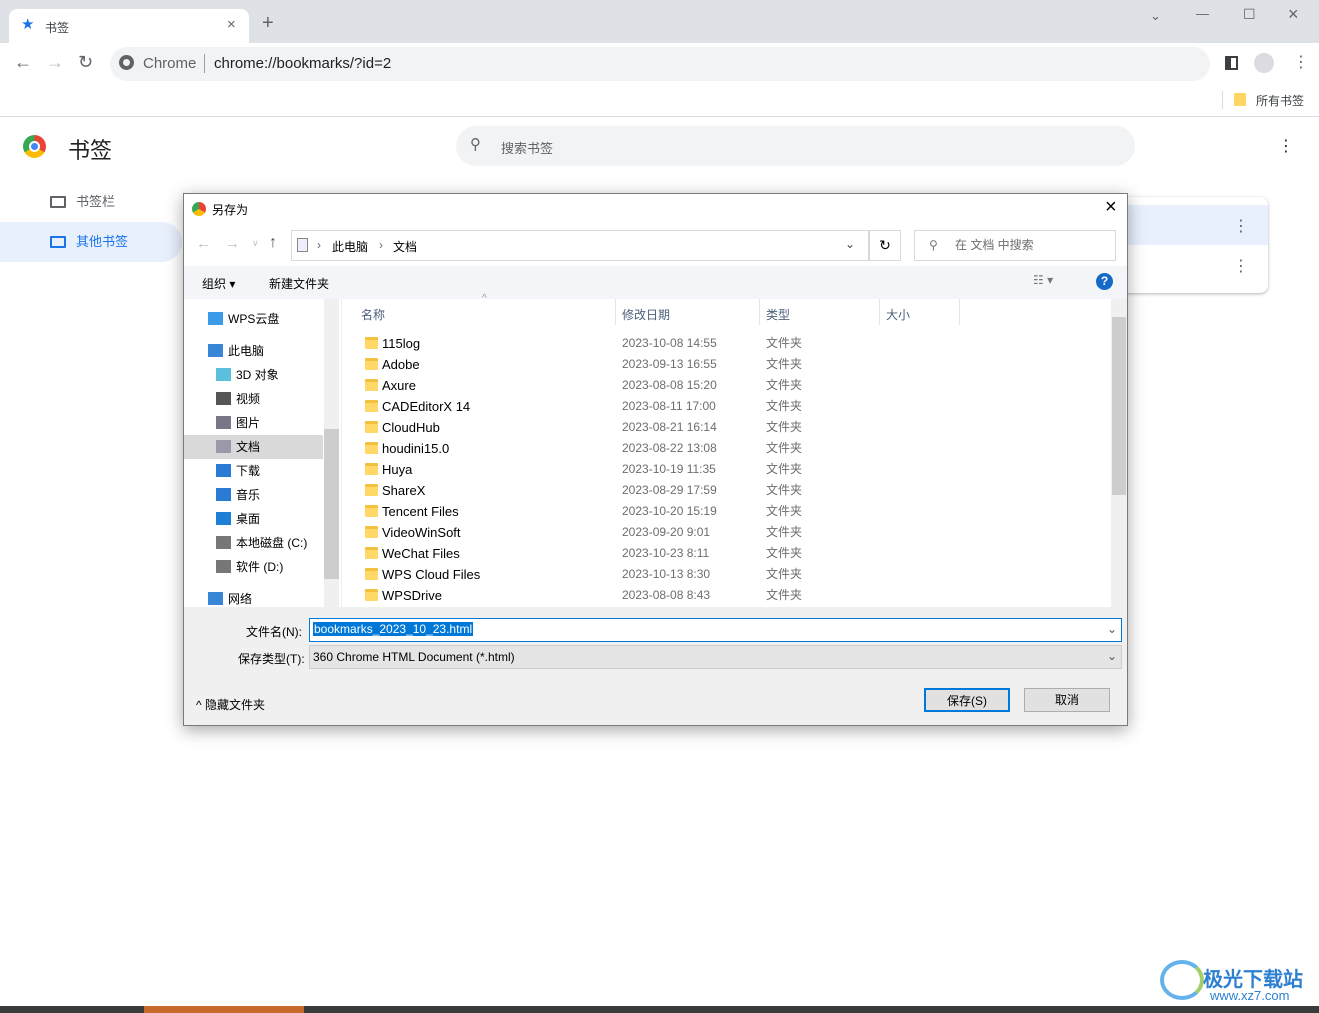 This screenshot has height=1013, width=1319. What do you see at coordinates (253, 351) in the screenshot?
I see `nav-item: 此电脑` at bounding box center [253, 351].